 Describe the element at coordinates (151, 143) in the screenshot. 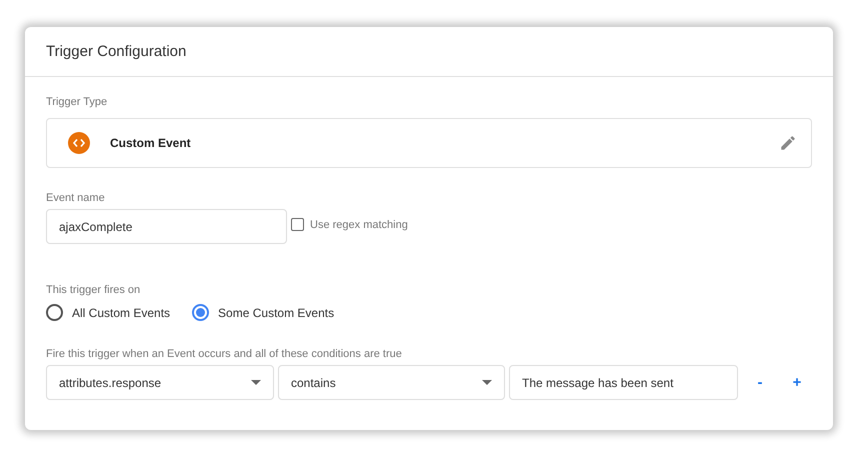

I see `trigger-type-name: Custom Event` at that location.